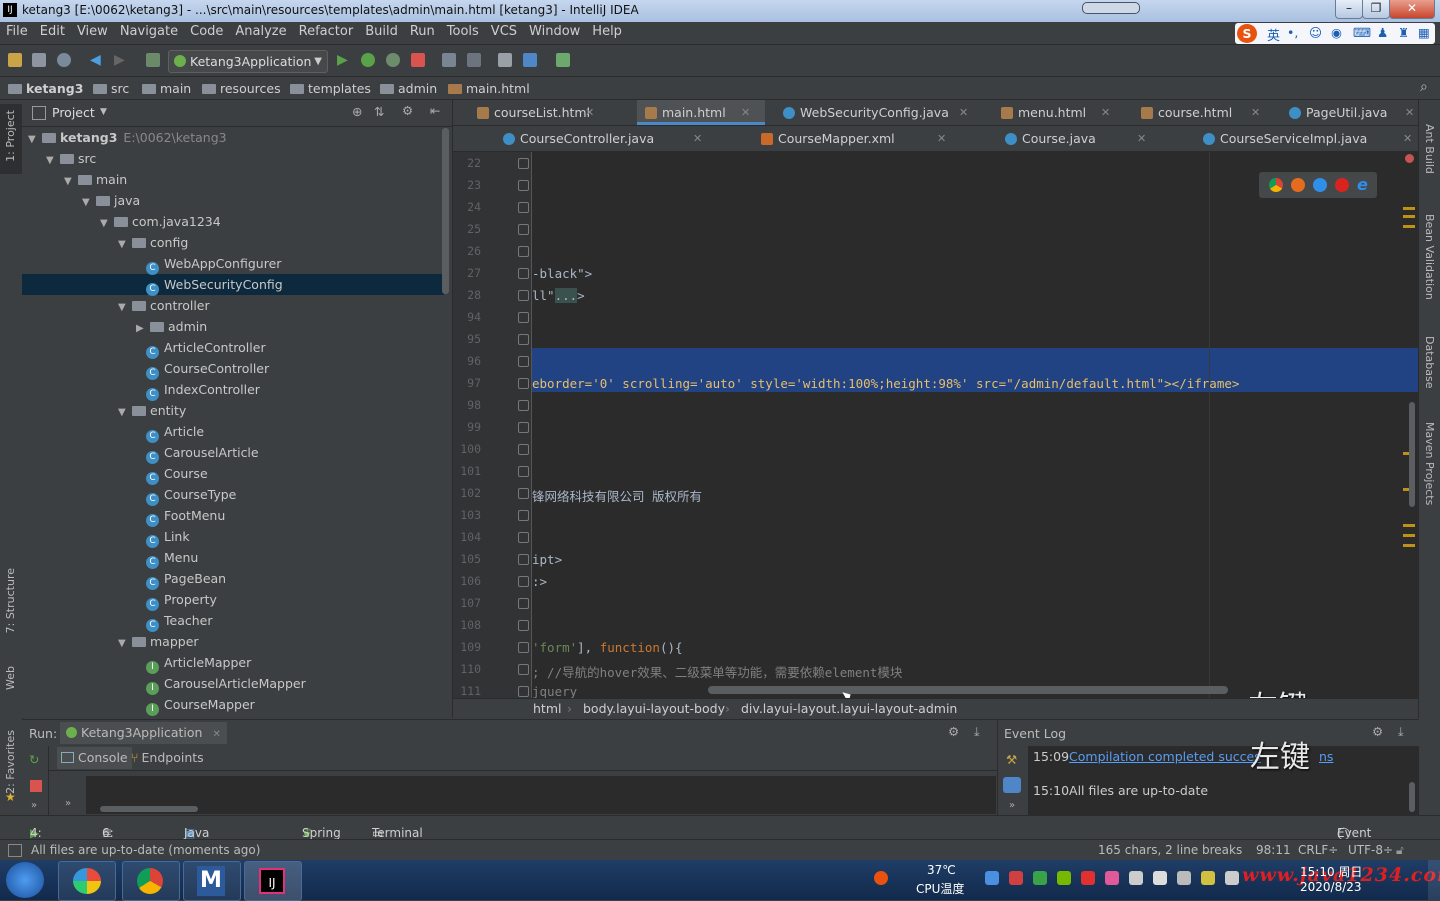  Describe the element at coordinates (149, 809) in the screenshot. I see `console-hscroll` at that location.